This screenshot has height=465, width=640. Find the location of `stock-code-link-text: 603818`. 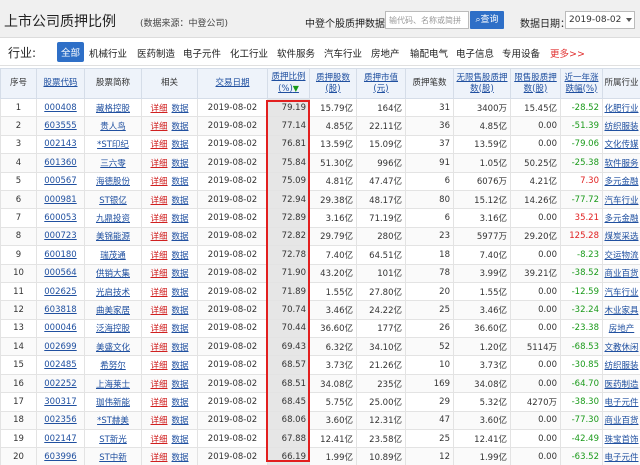

stock-code-link-text: 603818 is located at coordinates (60, 310).